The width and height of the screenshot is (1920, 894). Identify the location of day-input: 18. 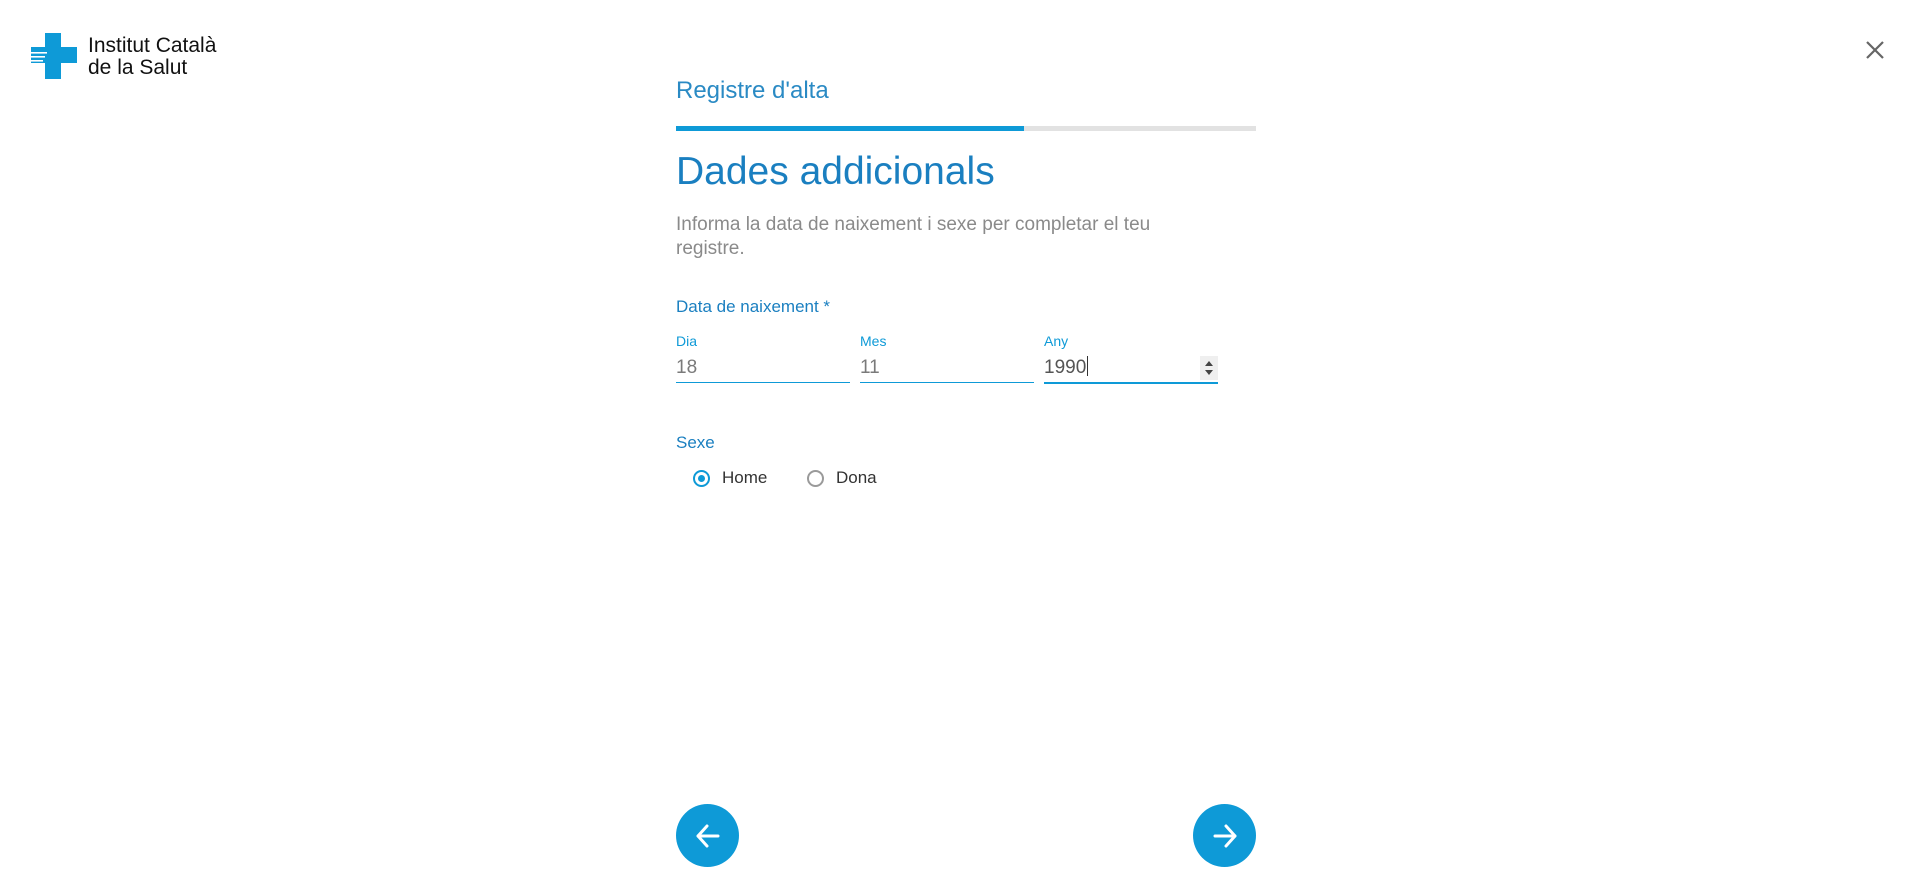
(763, 368).